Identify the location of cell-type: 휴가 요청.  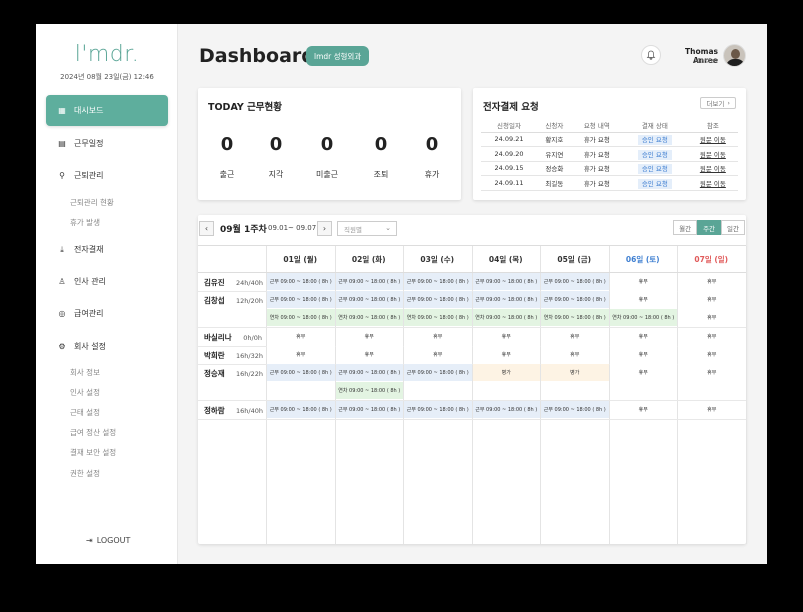
(596, 168).